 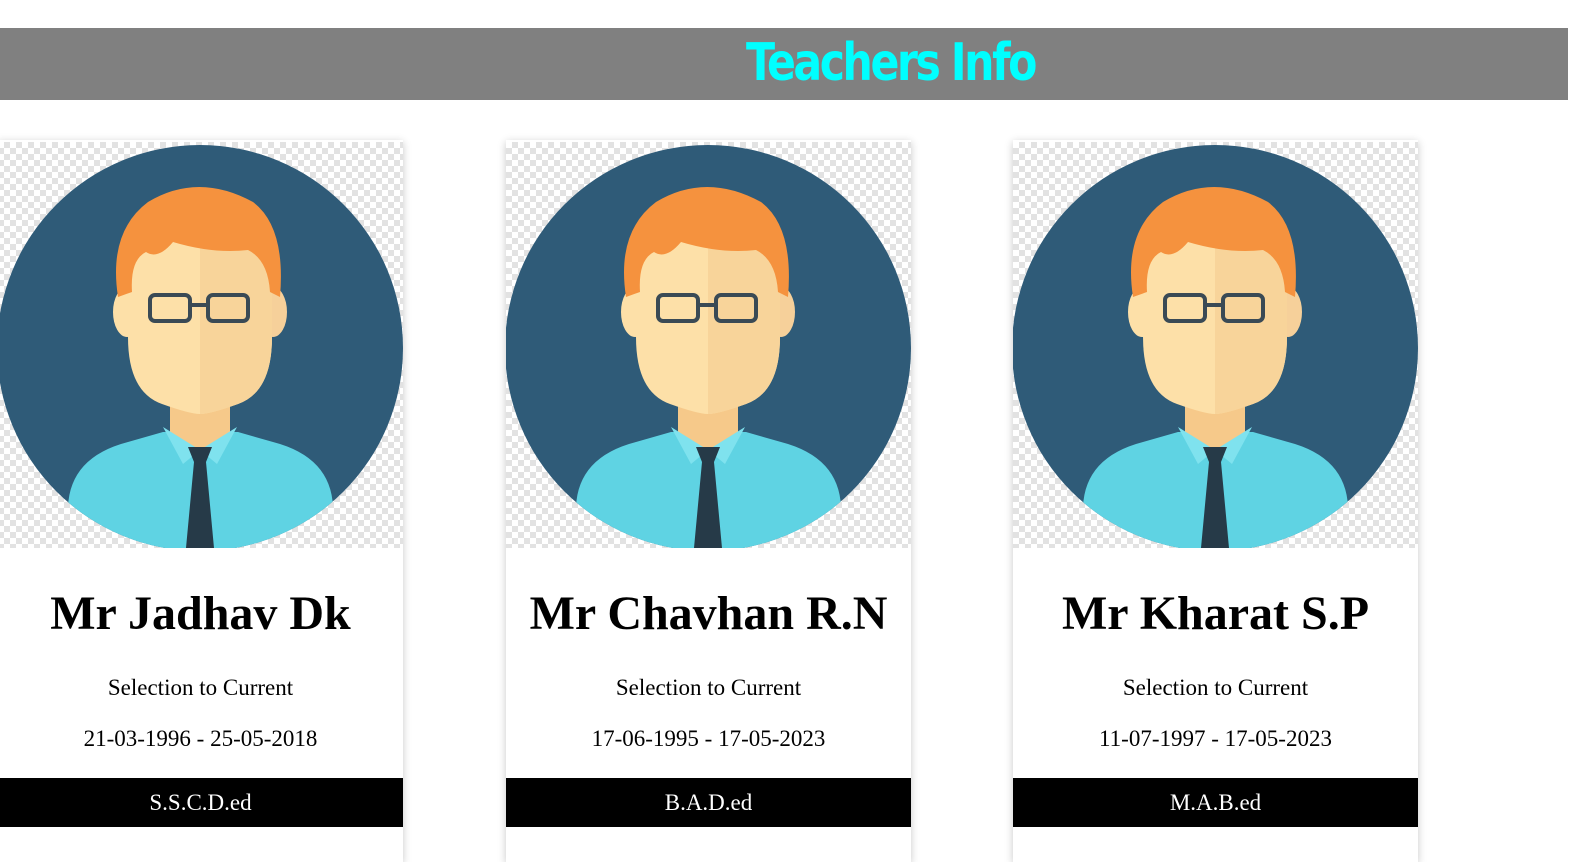 I want to click on teacher-name: Mr Jadhav Dk, so click(x=200, y=613).